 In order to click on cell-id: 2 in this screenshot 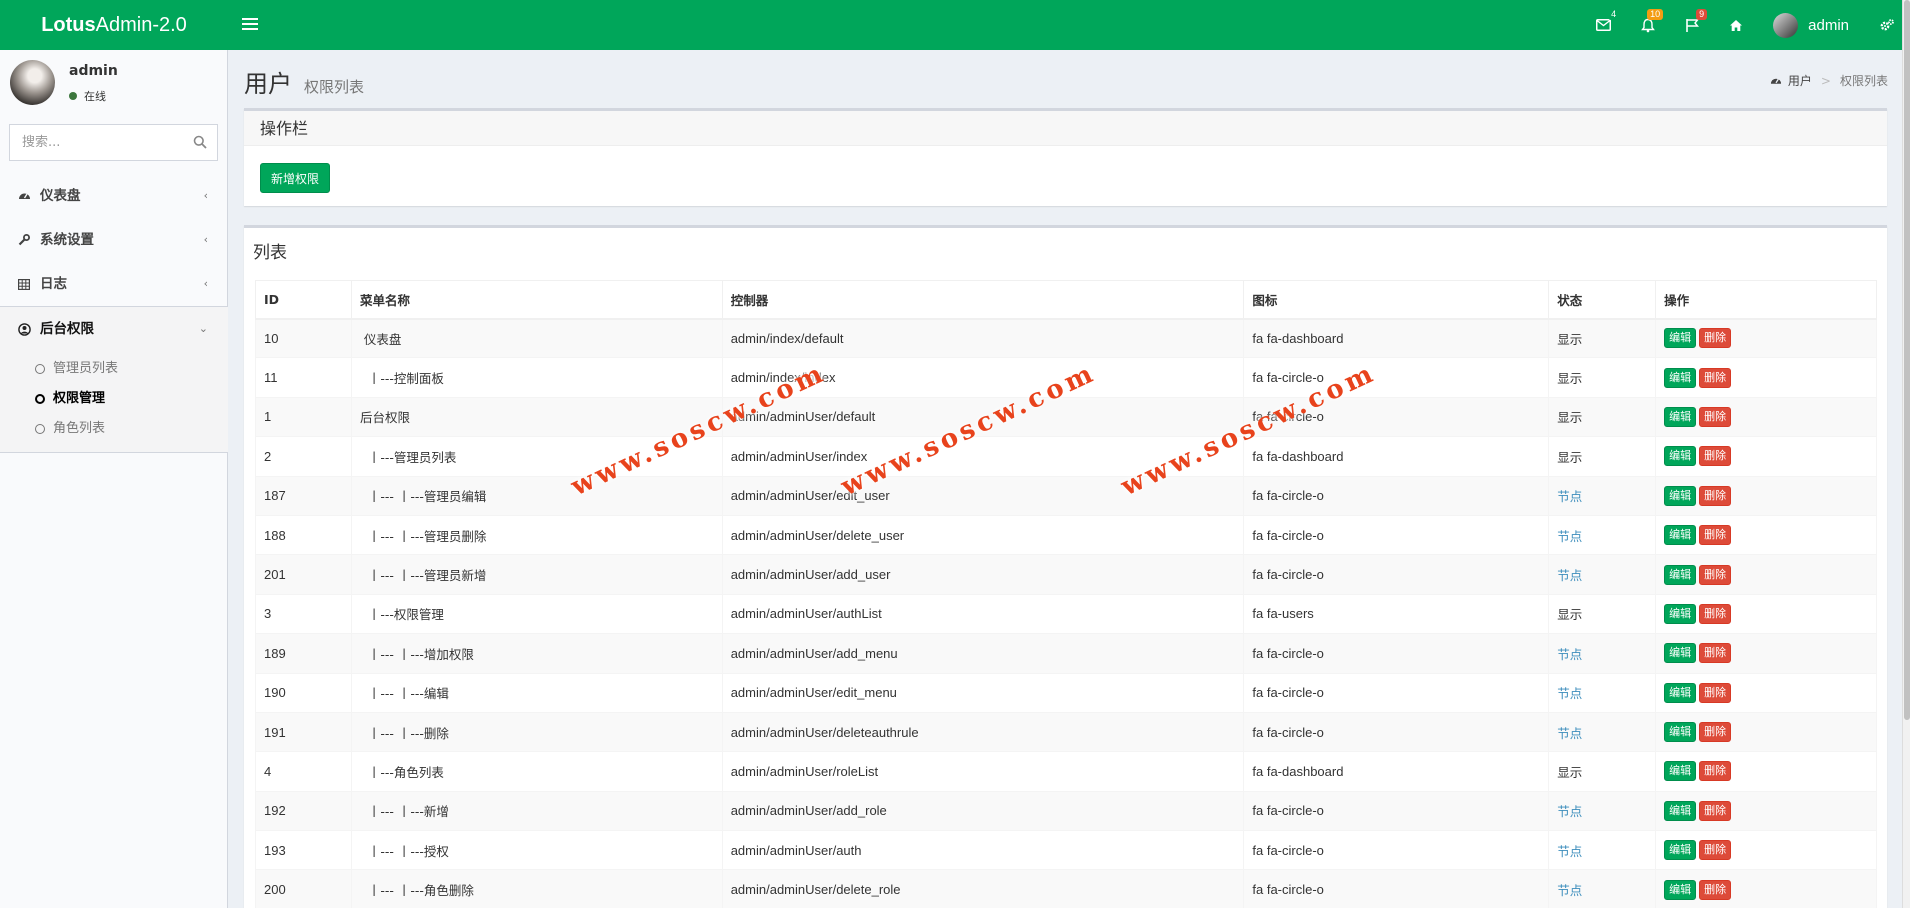, I will do `click(303, 456)`.